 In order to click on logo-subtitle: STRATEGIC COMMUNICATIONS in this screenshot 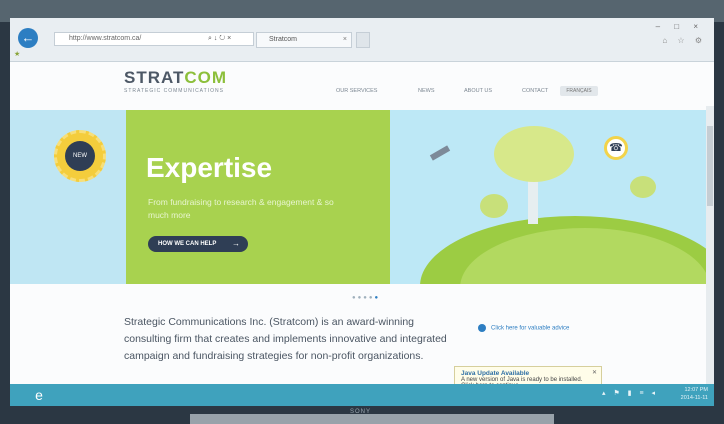, I will do `click(174, 91)`.